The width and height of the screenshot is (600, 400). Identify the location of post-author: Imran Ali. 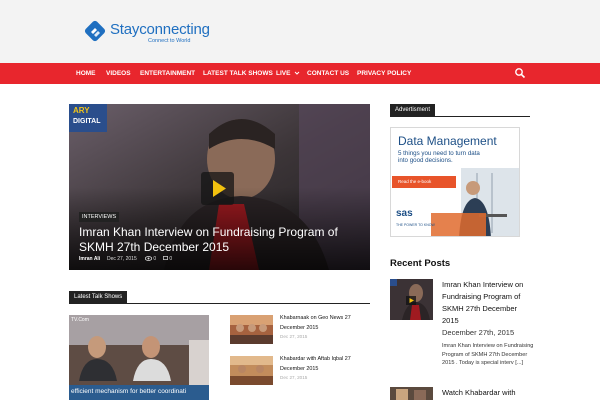
(89, 259).